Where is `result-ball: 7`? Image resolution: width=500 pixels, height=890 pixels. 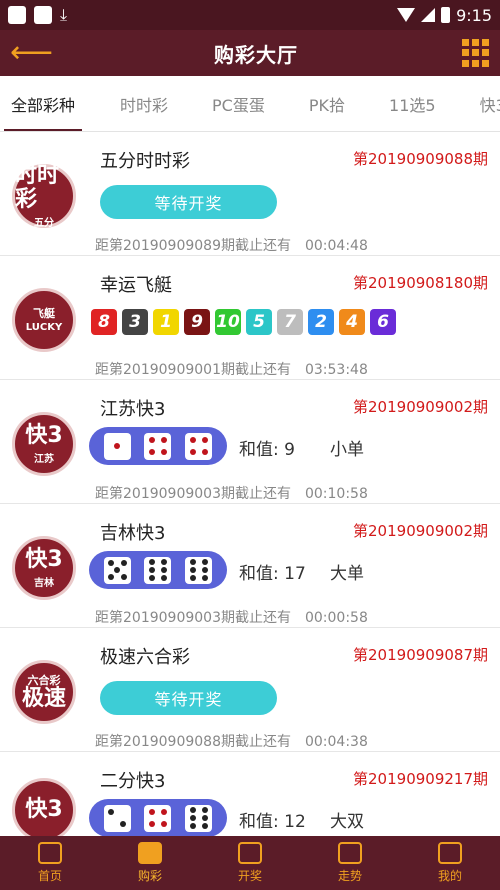 result-ball: 7 is located at coordinates (290, 322).